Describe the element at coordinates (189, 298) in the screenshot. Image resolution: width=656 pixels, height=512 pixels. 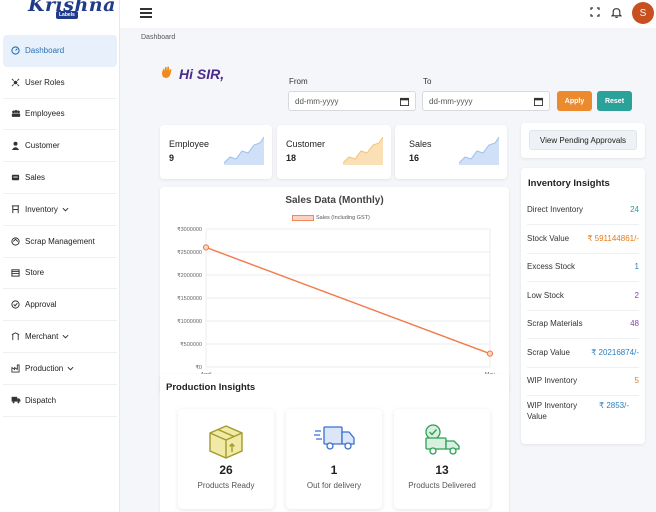
I see `y-tick-label: ₹1500000` at that location.